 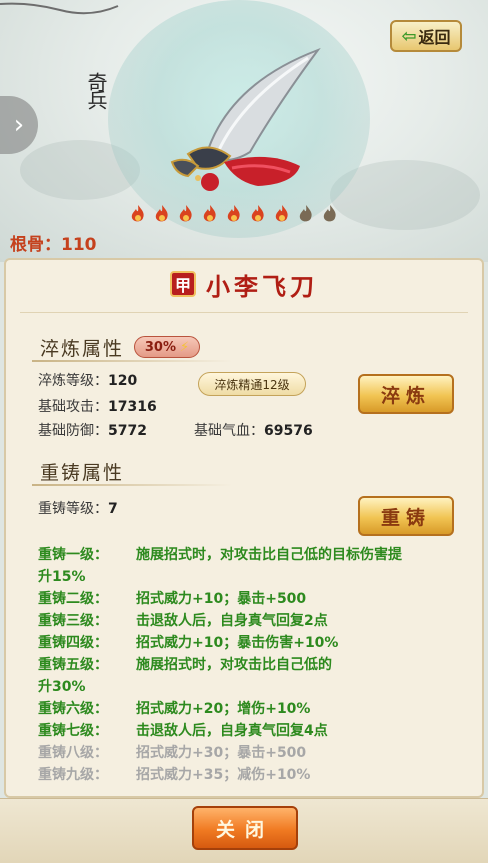 What do you see at coordinates (172, 753) in the screenshot?
I see `recast-effect-8: 重铸八级： 招式威力+30；暴击+500` at bounding box center [172, 753].